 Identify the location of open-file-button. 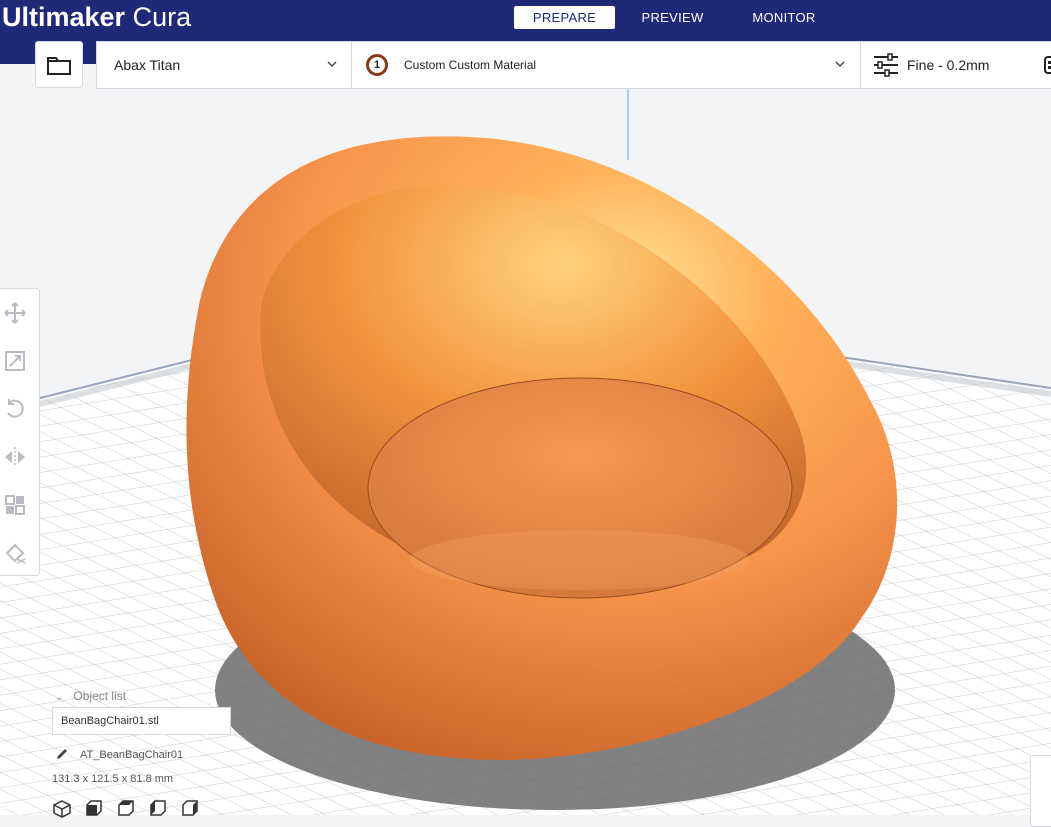
(59, 64).